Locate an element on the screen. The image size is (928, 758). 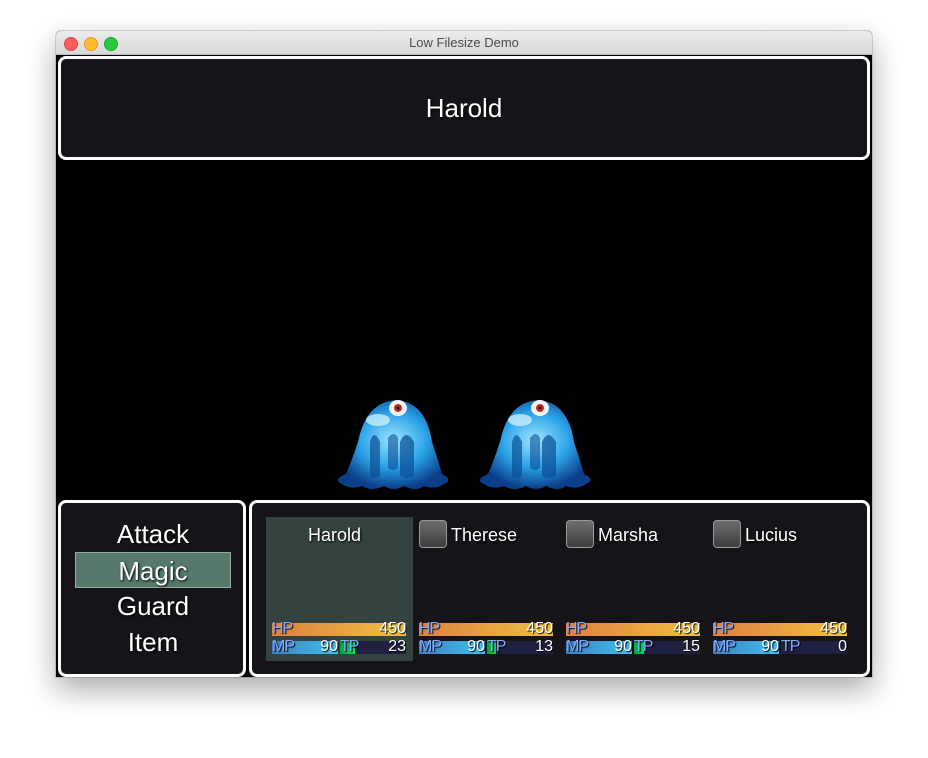
actor-name: Harold is located at coordinates (335, 535).